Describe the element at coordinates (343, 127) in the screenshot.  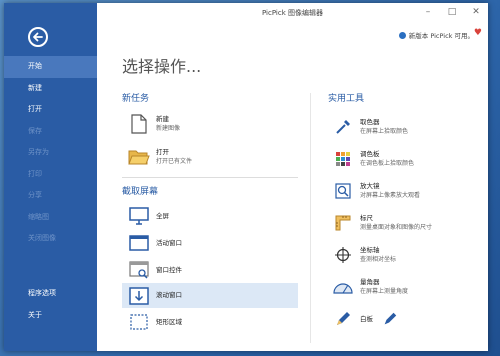
I see `eyedropper-icon` at that location.